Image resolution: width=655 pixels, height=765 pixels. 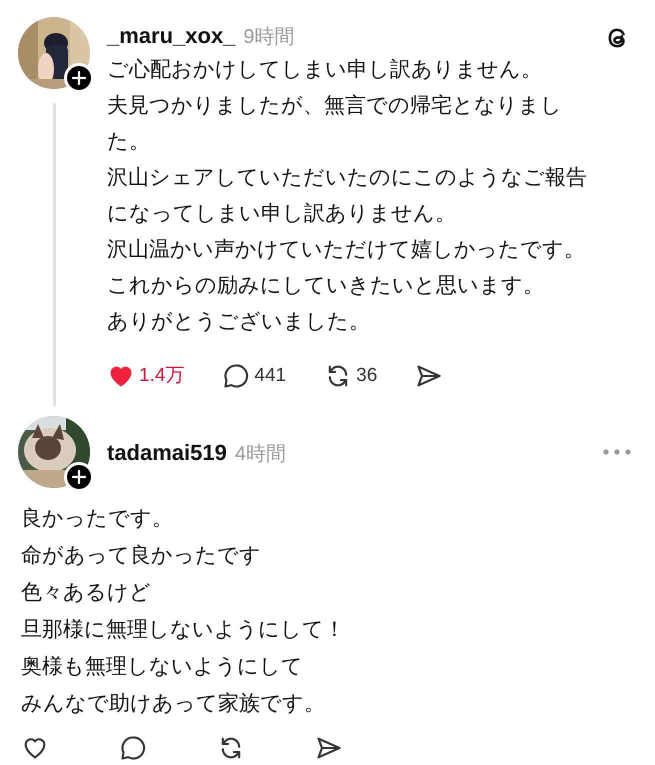 I want to click on post-text: 夫見つかりましたが、無言での帰宅となりまし, so click(x=335, y=106).